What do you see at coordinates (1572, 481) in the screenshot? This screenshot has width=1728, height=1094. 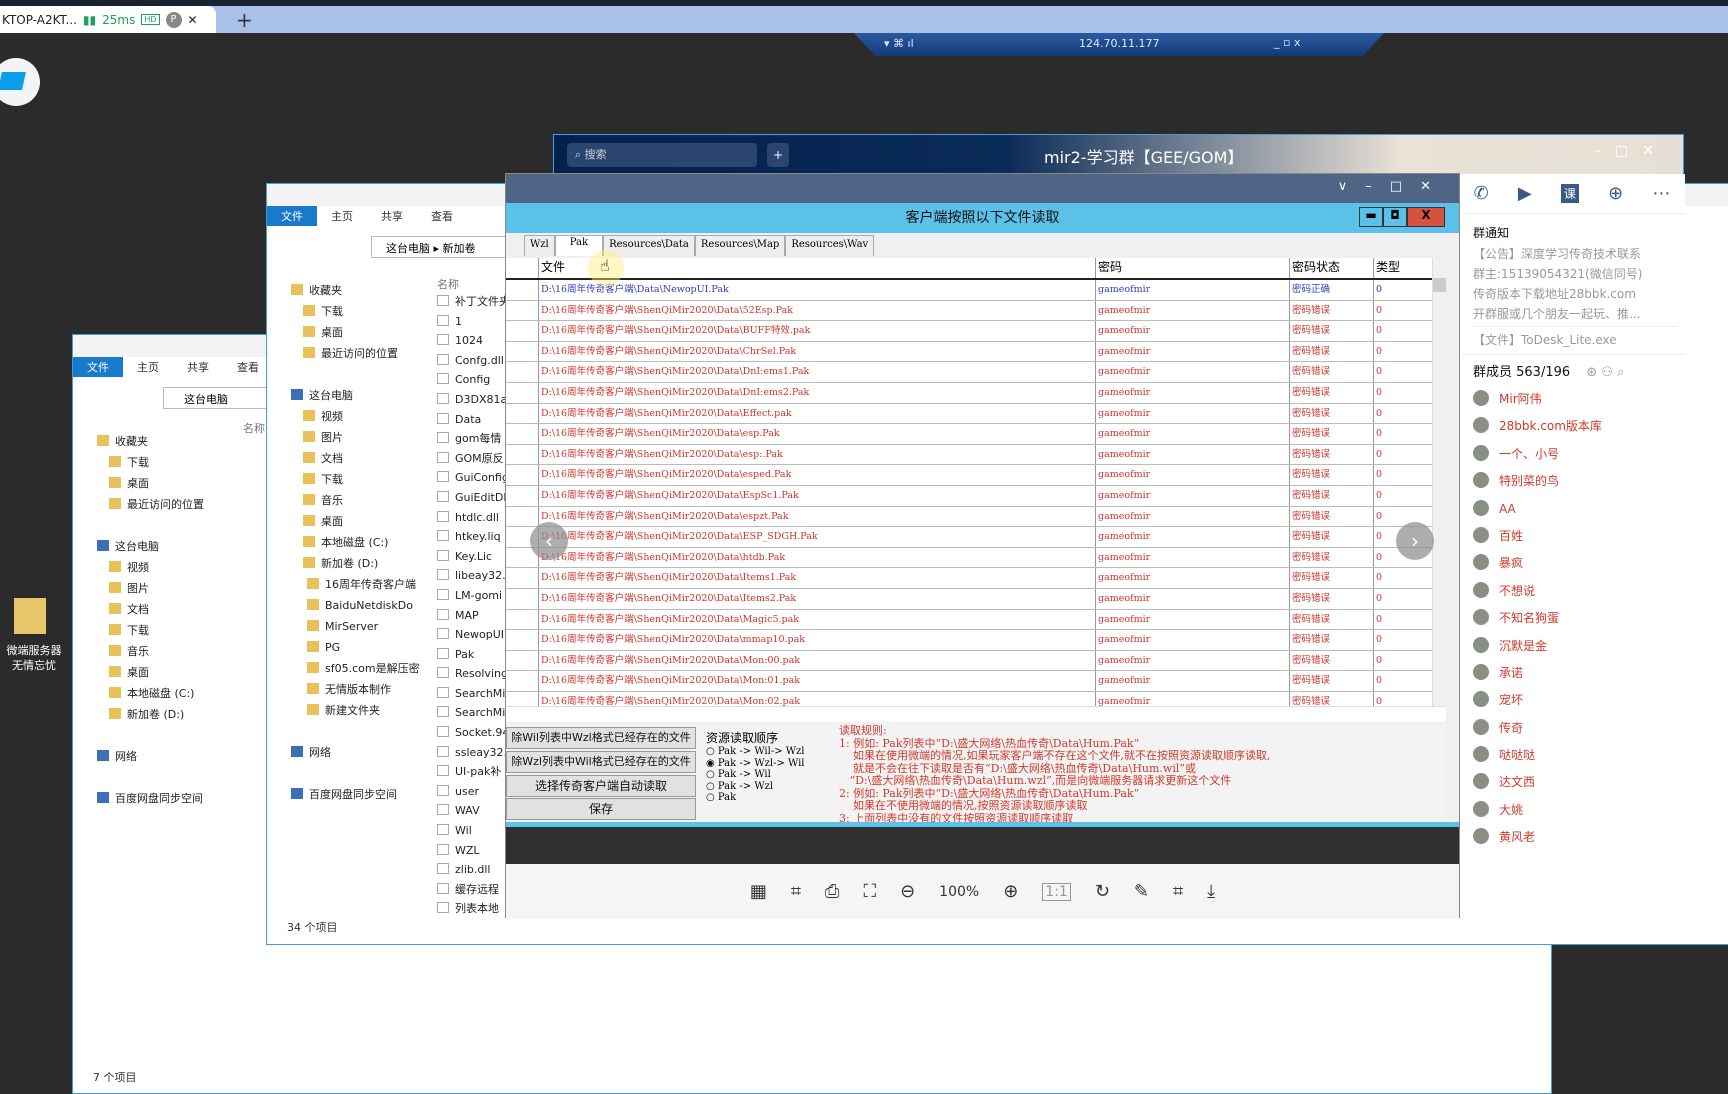 I see `member-item: 特别菜的鸟` at bounding box center [1572, 481].